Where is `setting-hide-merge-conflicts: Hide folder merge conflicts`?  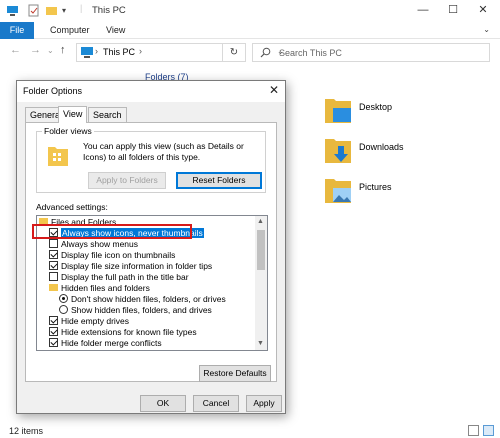
setting-hide-merge-conflicts: Hide folder merge conflicts is located at coordinates (105, 343).